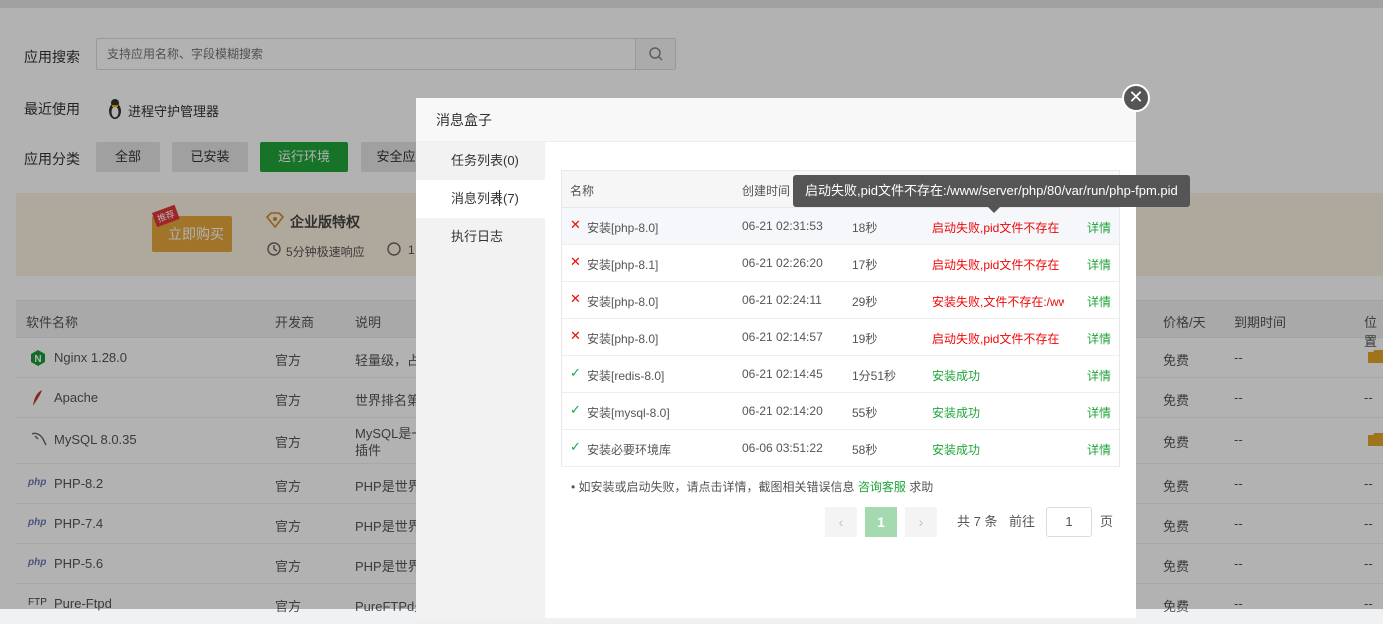  What do you see at coordinates (1107, 521) in the screenshot?
I see `page-unit-label: 页` at bounding box center [1107, 521].